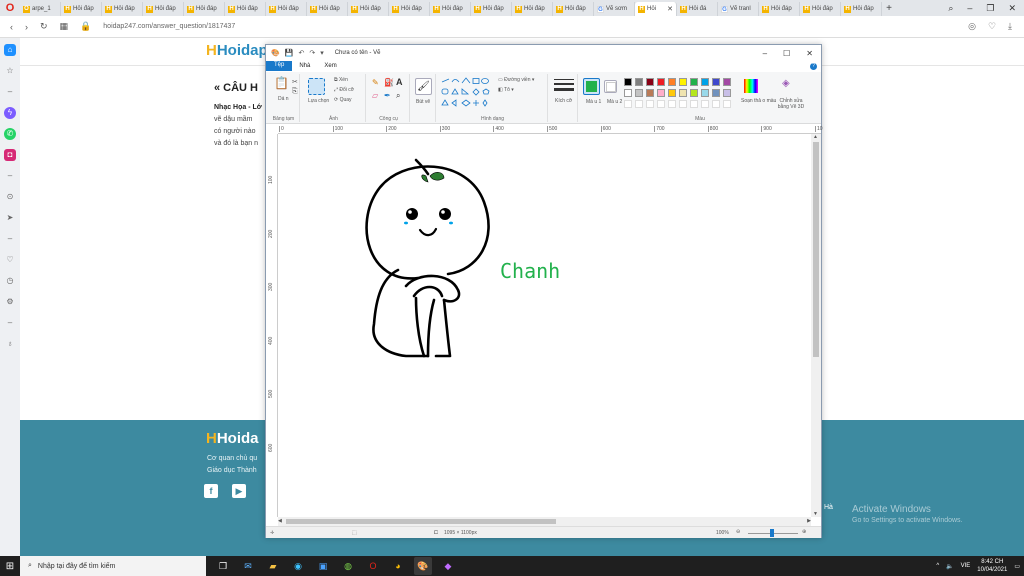 This screenshot has width=1024, height=576. Describe the element at coordinates (10, 71) in the screenshot. I see `star-icon: ☆` at that location.